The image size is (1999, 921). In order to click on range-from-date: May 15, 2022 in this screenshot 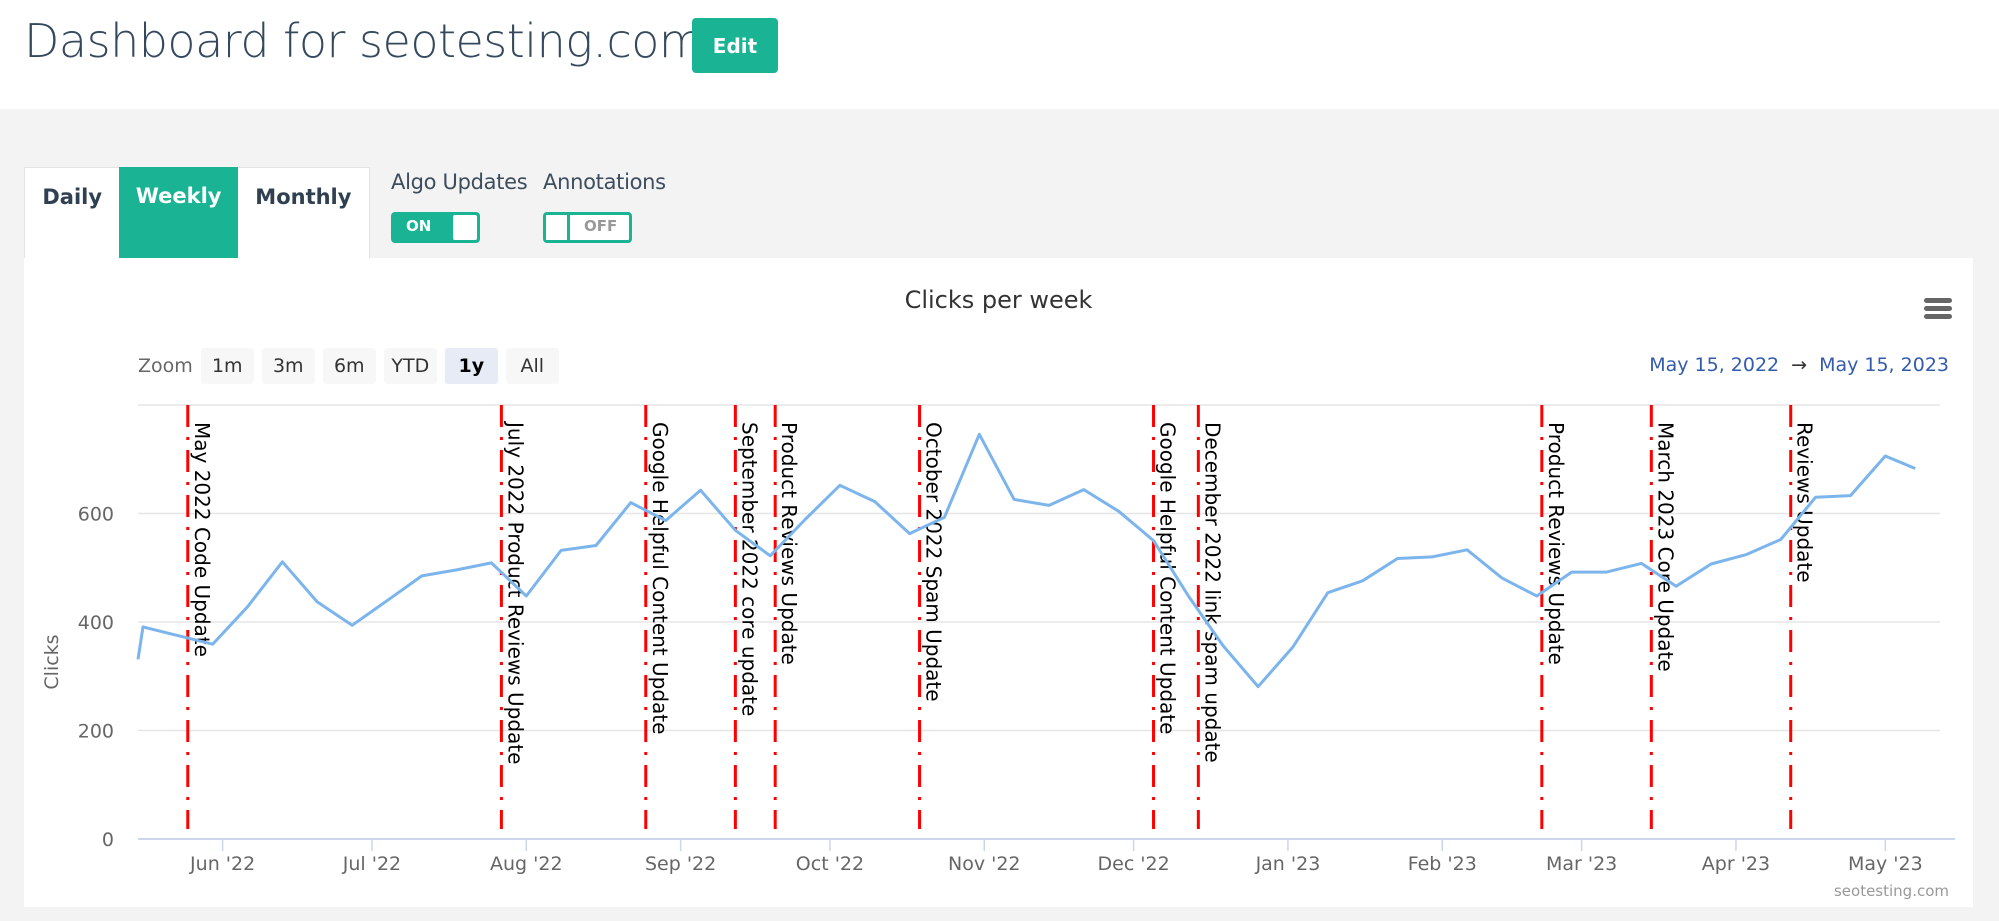, I will do `click(1714, 365)`.